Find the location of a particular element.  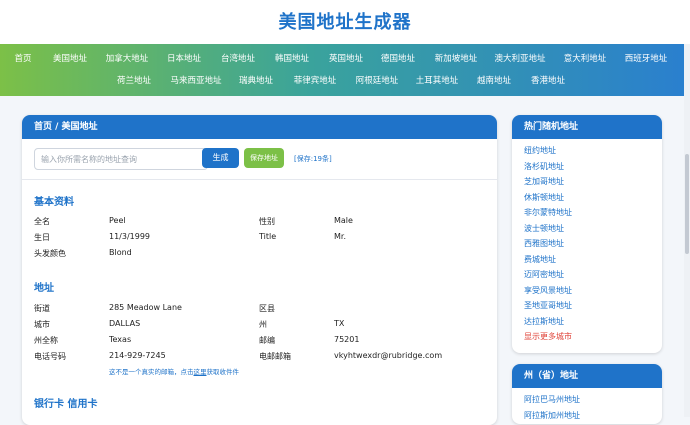

page-scrollbar is located at coordinates (687, 230).